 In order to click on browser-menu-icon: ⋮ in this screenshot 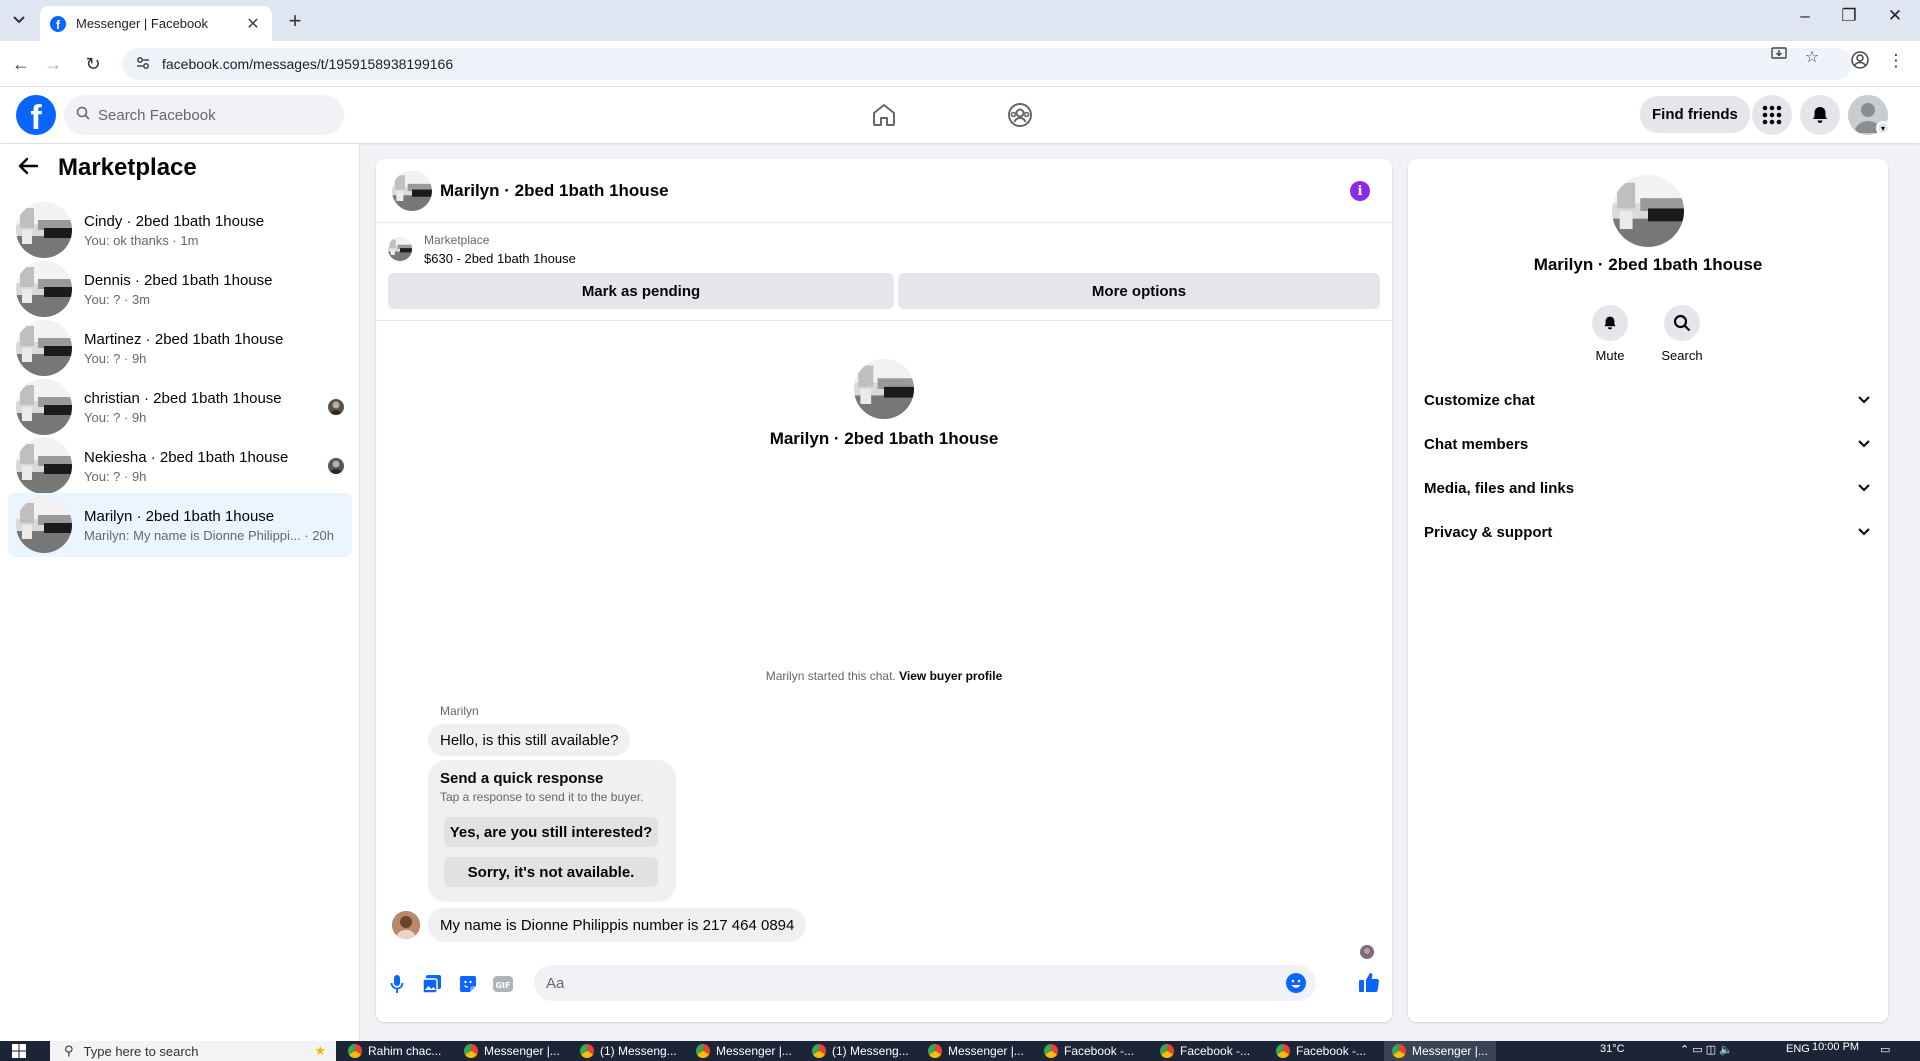, I will do `click(1896, 61)`.